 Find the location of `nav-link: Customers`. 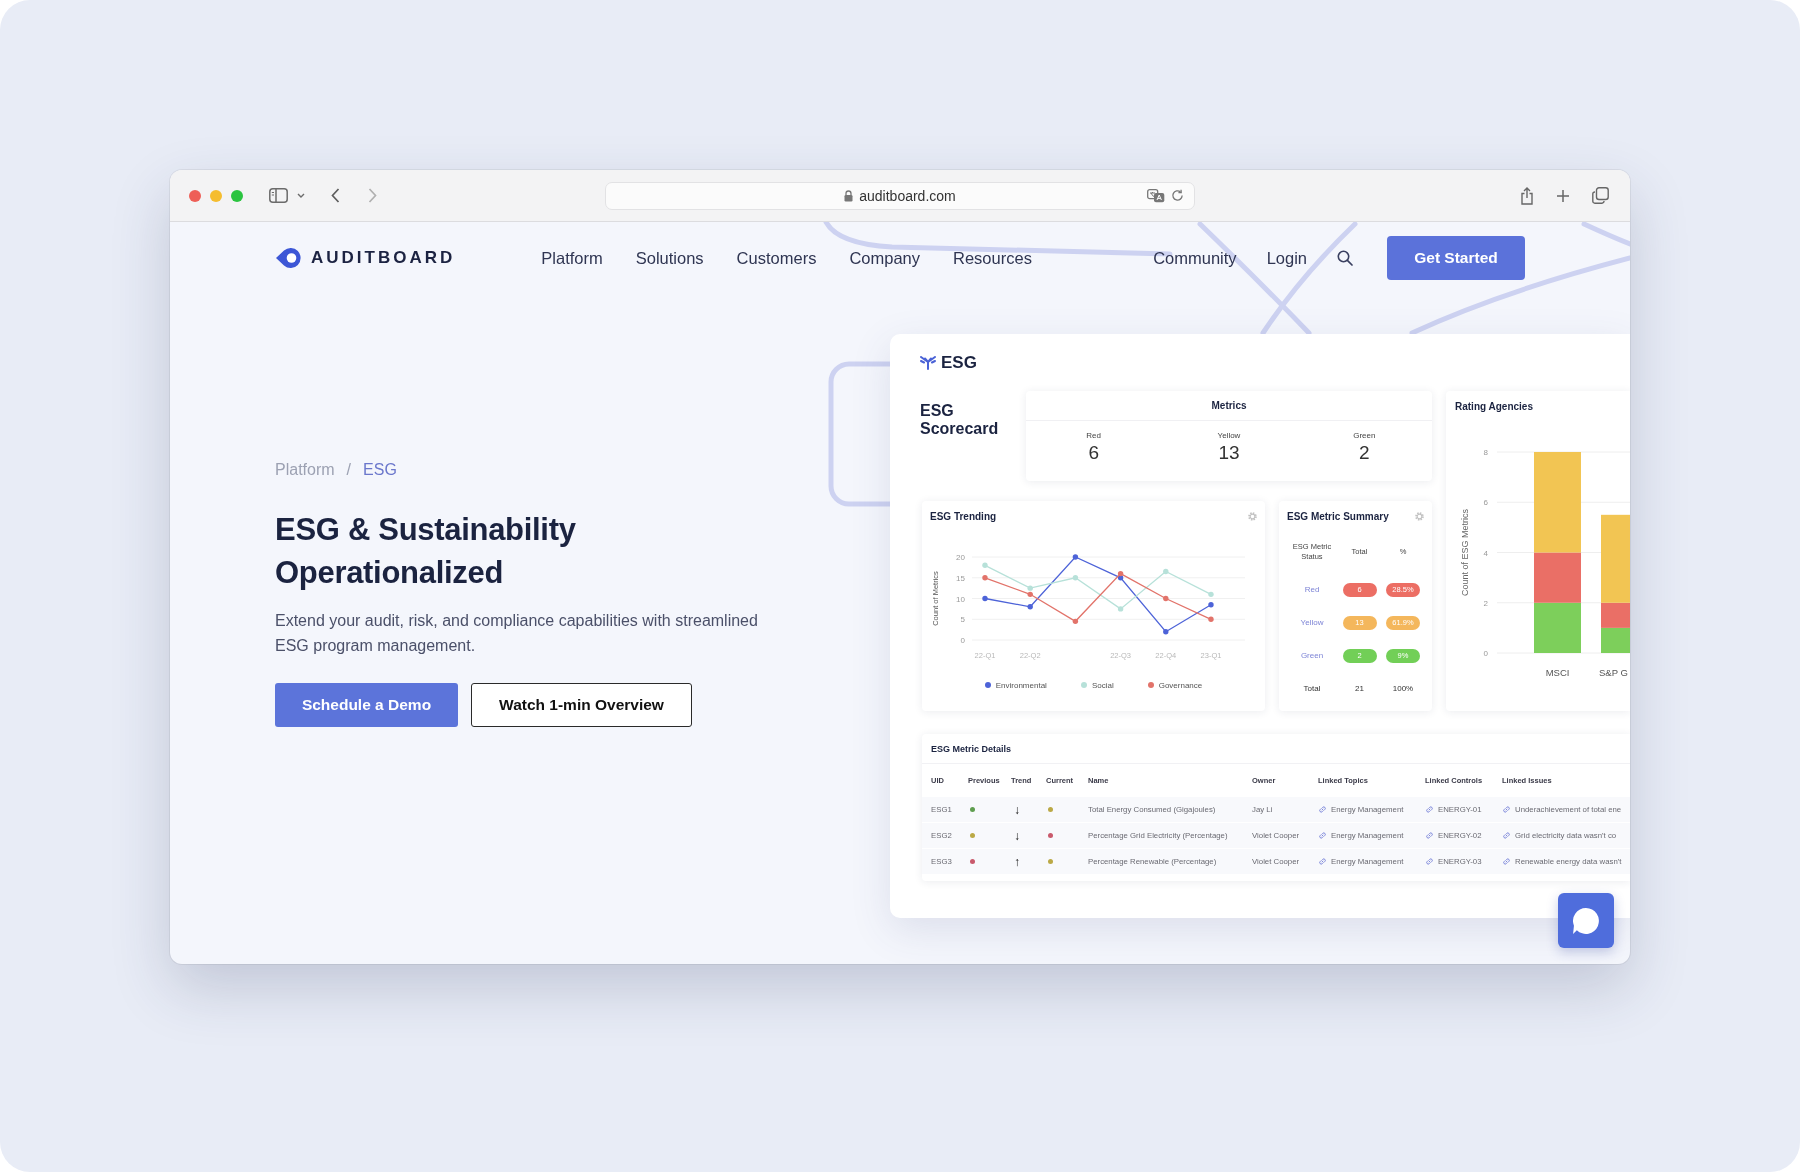

nav-link: Customers is located at coordinates (776, 258).